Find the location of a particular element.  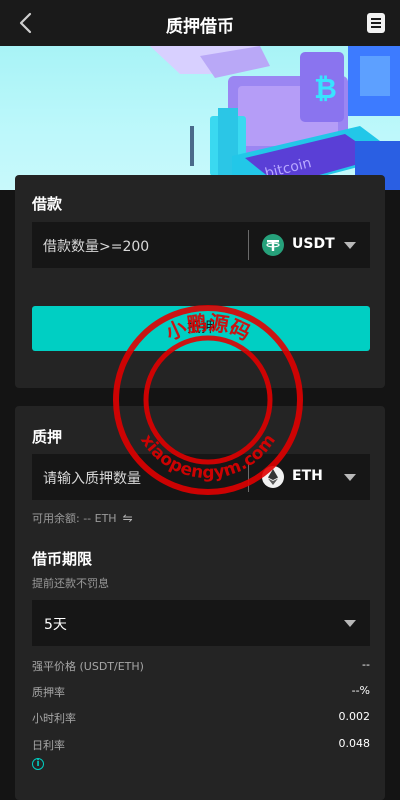

borrow-section-title: 借款 is located at coordinates (47, 204).